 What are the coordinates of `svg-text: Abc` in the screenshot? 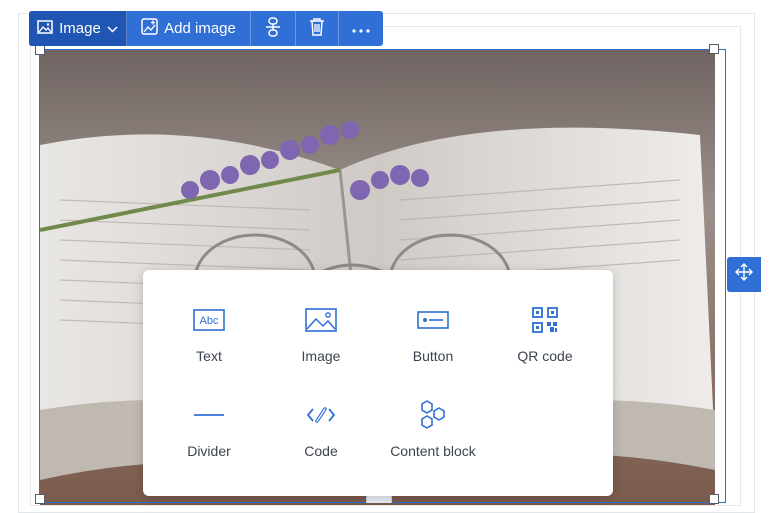 It's located at (209, 321).